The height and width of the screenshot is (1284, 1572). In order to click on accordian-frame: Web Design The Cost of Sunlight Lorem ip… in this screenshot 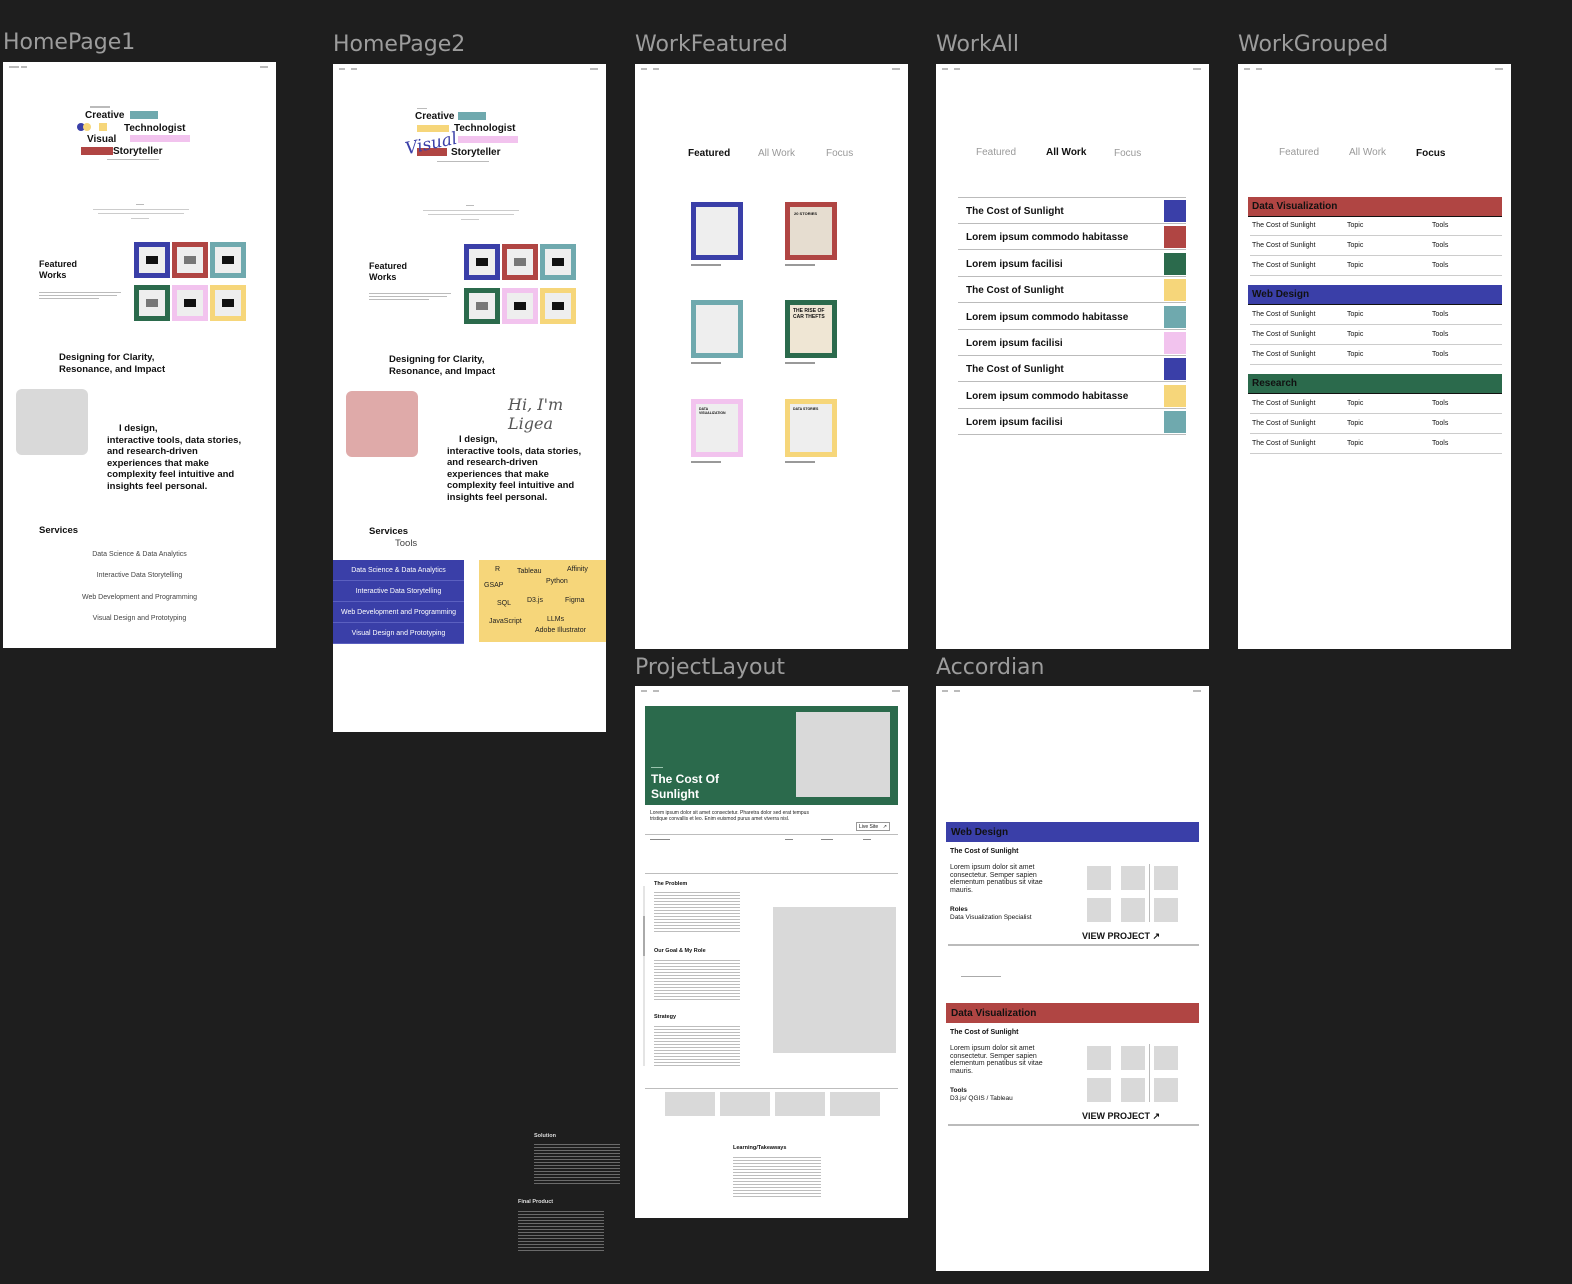, I will do `click(1072, 978)`.